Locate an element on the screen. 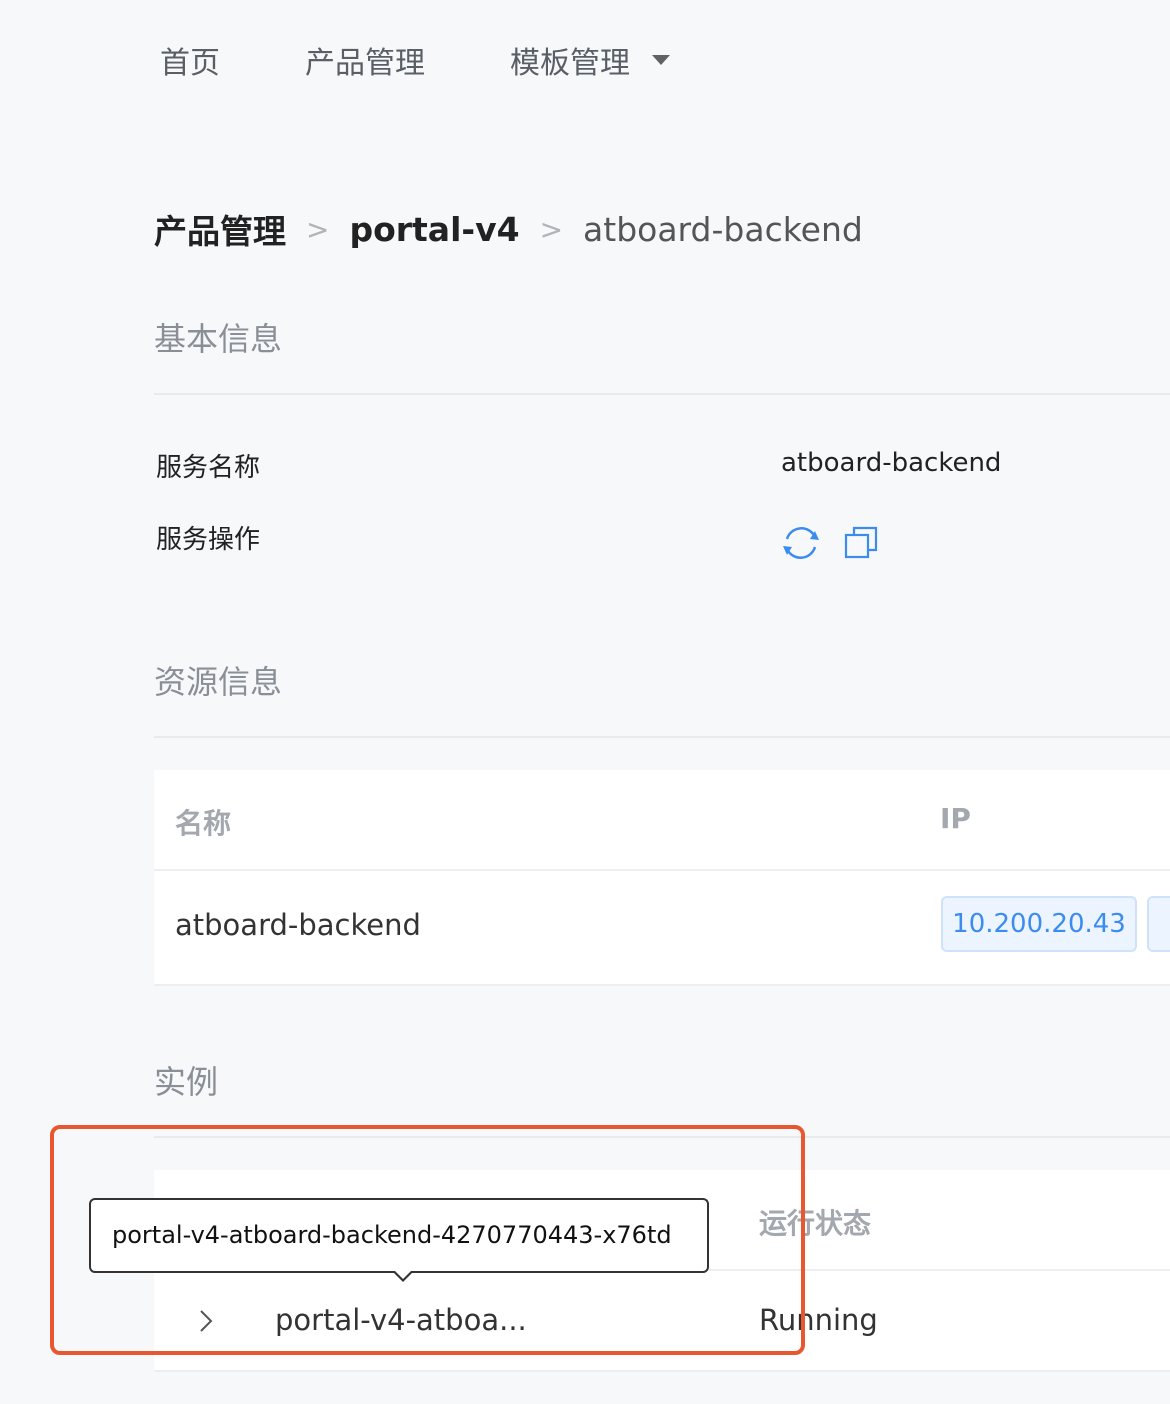 This screenshot has height=1404, width=1170. nav-template-management: 模板管理 is located at coordinates (590, 60).